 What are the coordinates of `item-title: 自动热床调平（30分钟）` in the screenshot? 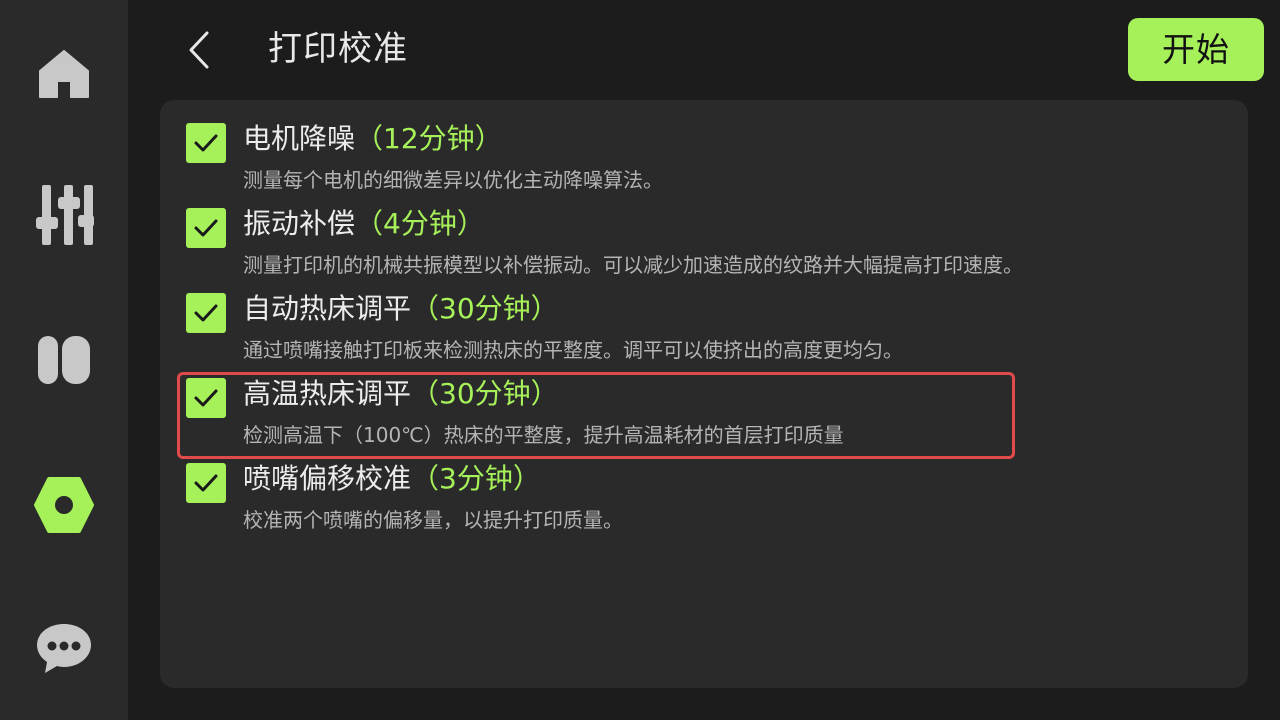 It's located at (401, 309).